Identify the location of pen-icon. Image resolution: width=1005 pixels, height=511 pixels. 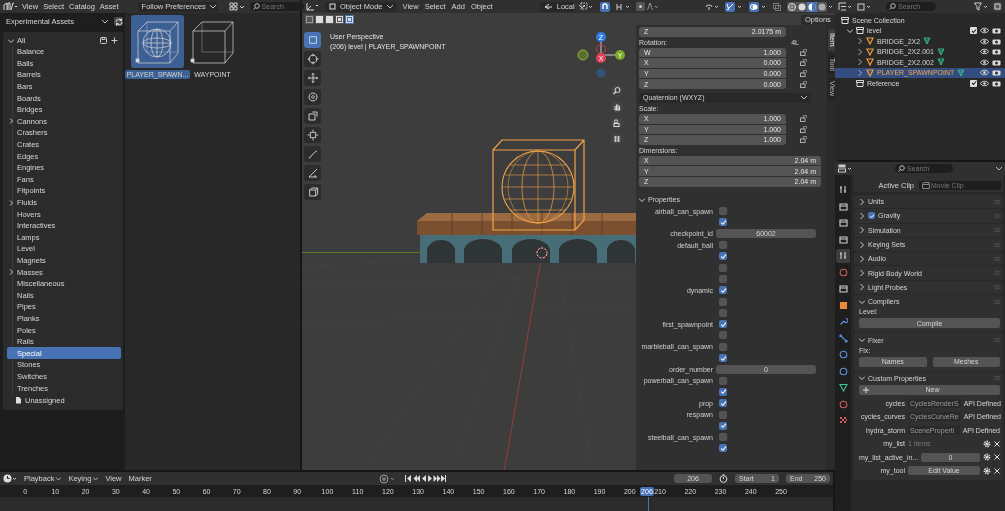
(312, 154).